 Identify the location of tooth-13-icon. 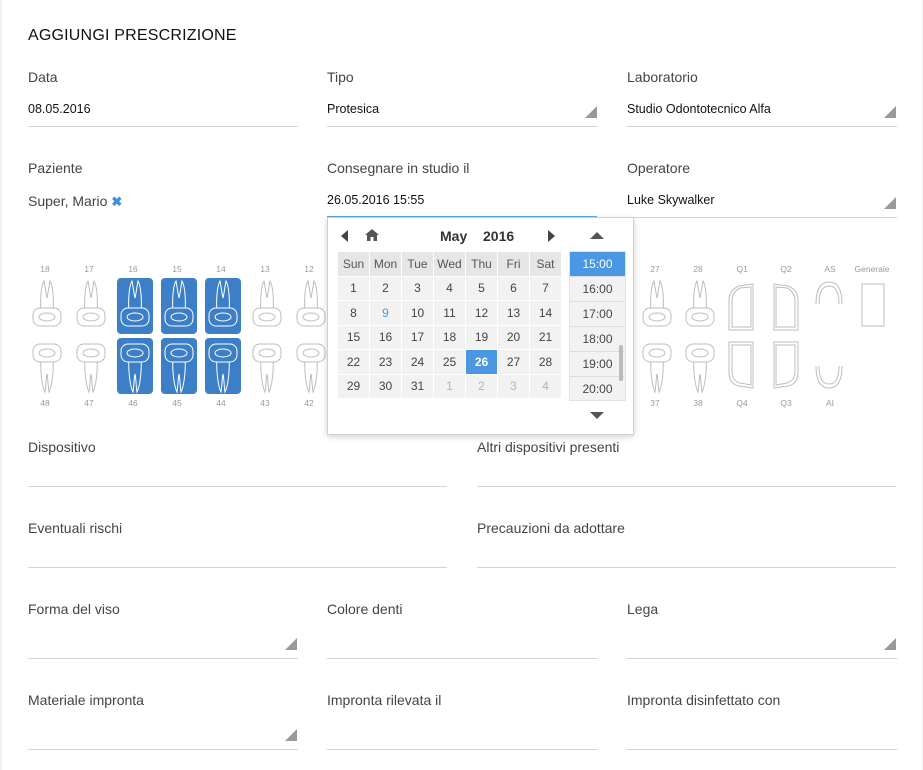
(267, 306).